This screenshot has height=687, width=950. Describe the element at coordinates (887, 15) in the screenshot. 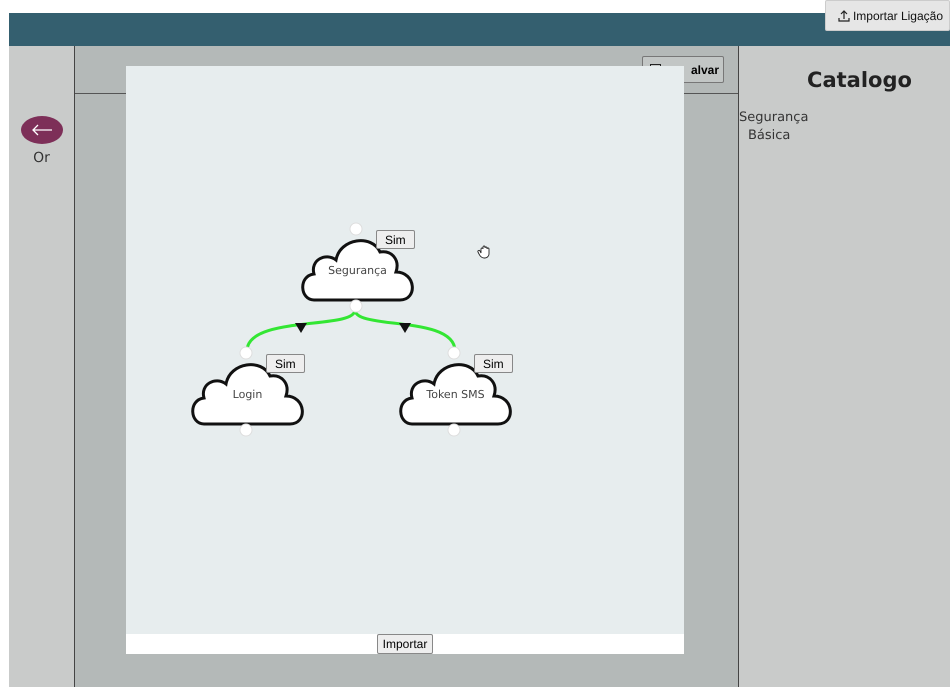

I see `import-link-button: Importar Ligação` at that location.